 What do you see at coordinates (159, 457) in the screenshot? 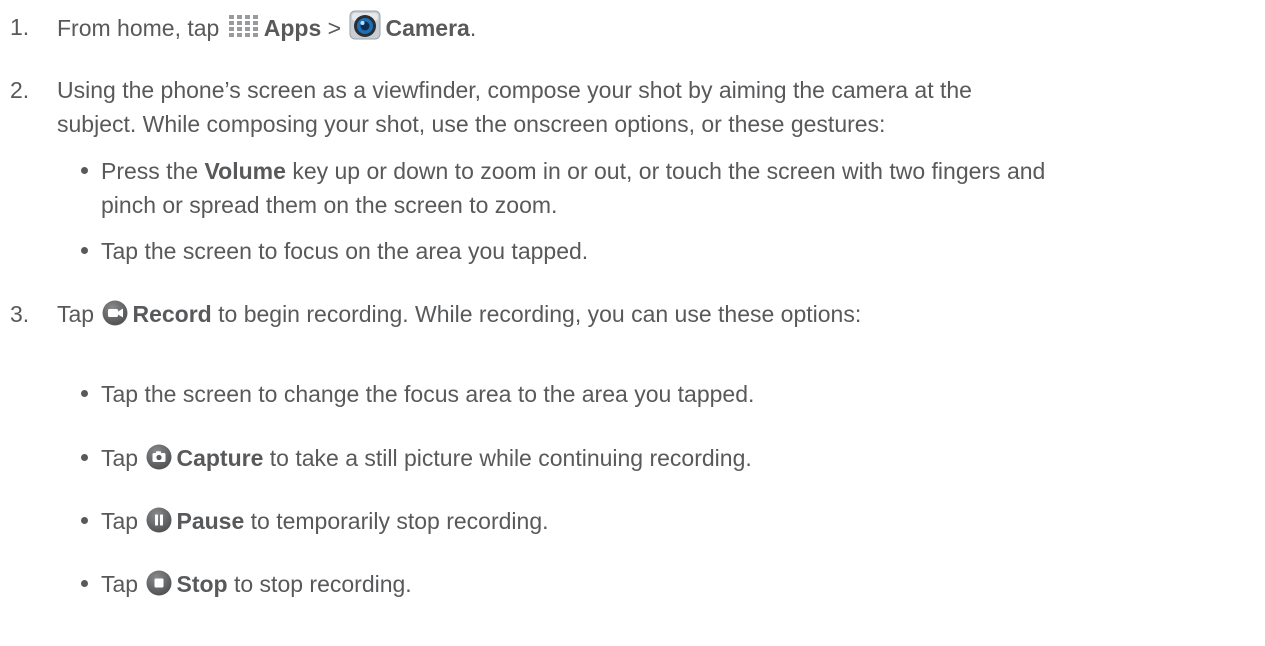
I see `capture-photo-icon` at bounding box center [159, 457].